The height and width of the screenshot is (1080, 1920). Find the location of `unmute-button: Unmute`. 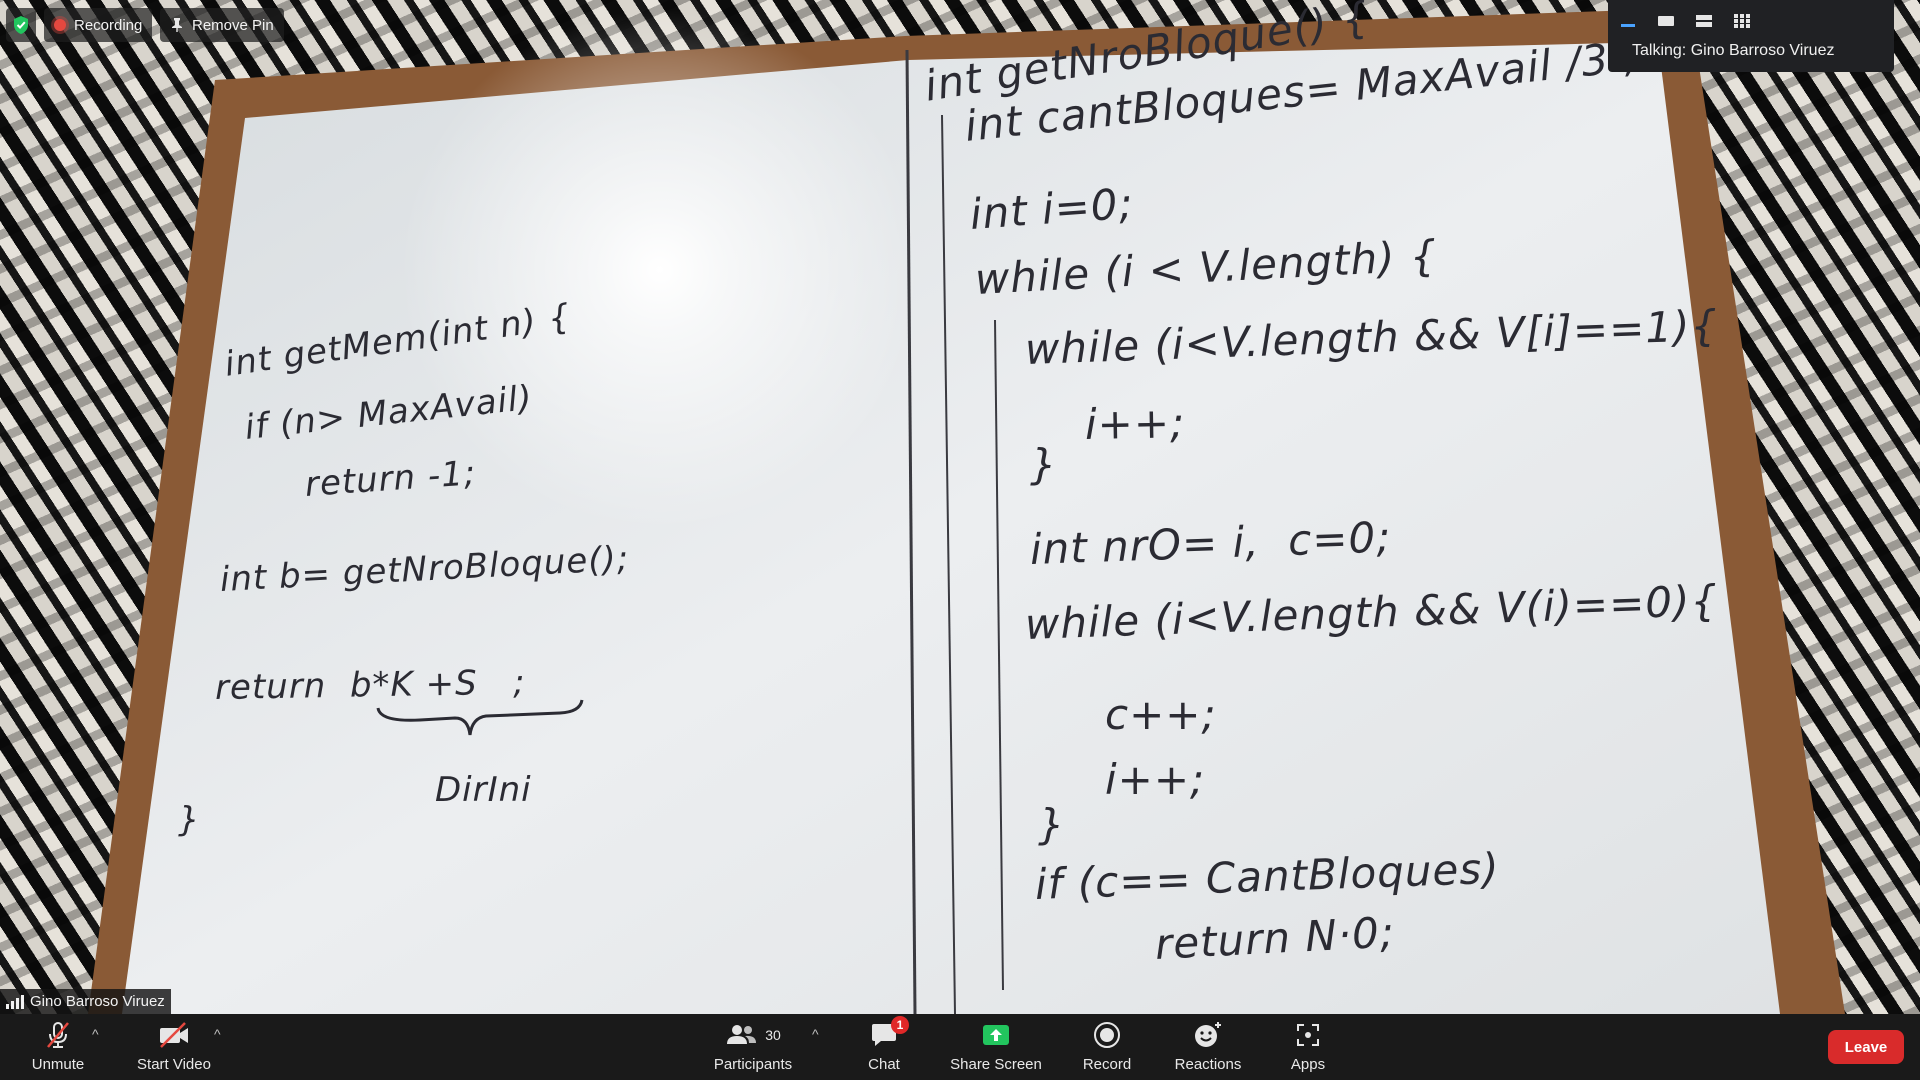

unmute-button: Unmute is located at coordinates (58, 1047).